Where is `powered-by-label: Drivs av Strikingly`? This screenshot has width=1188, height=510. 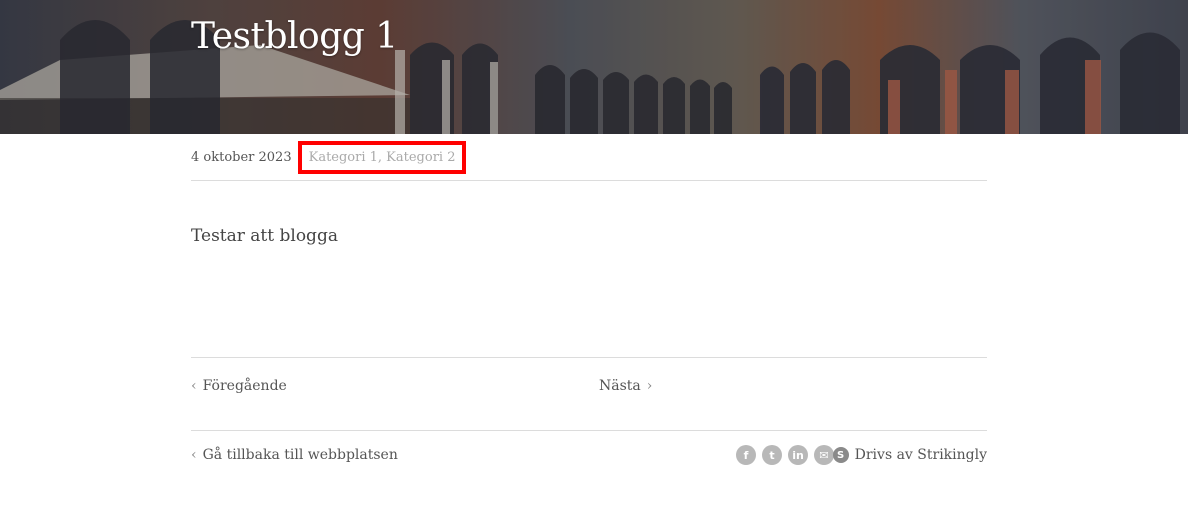 powered-by-label: Drivs av Strikingly is located at coordinates (920, 455).